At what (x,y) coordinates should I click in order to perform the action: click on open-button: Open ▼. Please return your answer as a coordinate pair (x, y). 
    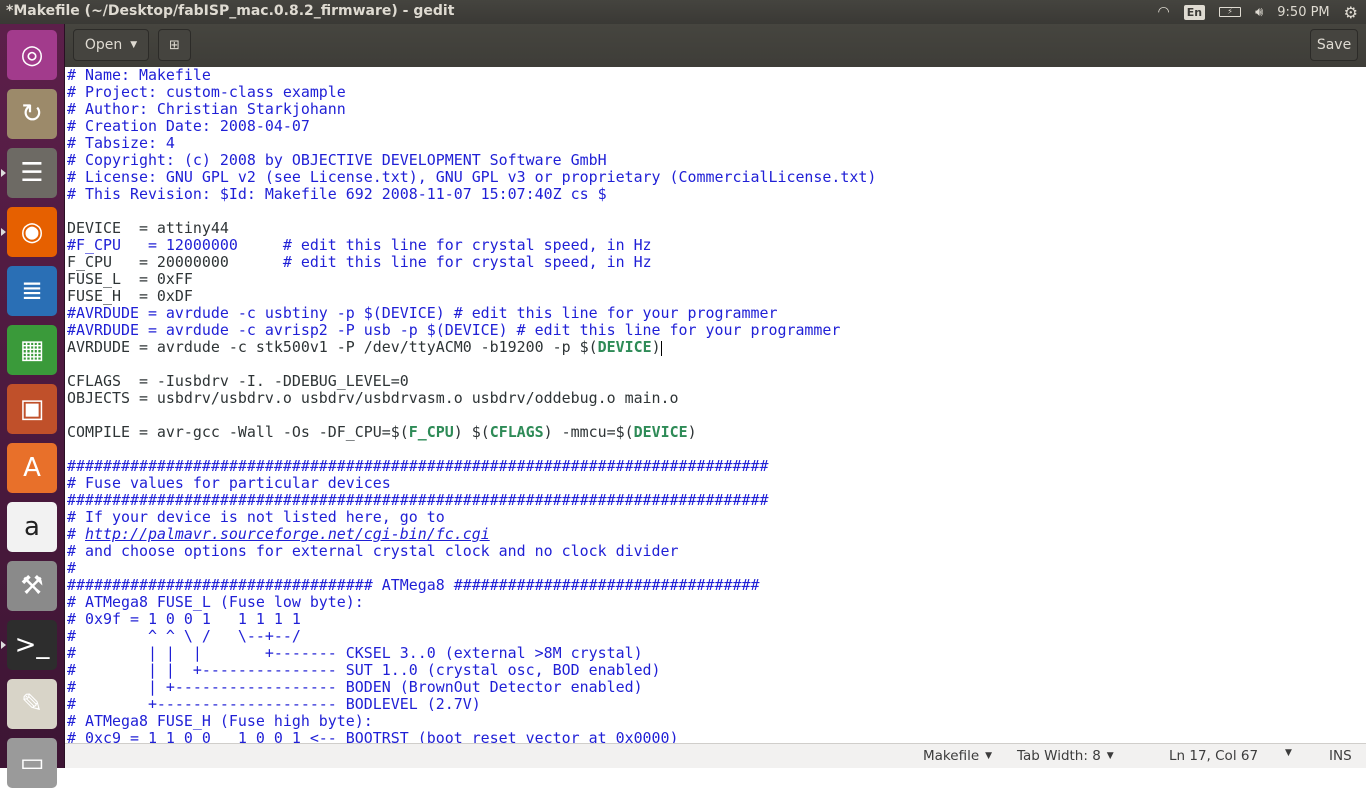
    Looking at the image, I should click on (111, 45).